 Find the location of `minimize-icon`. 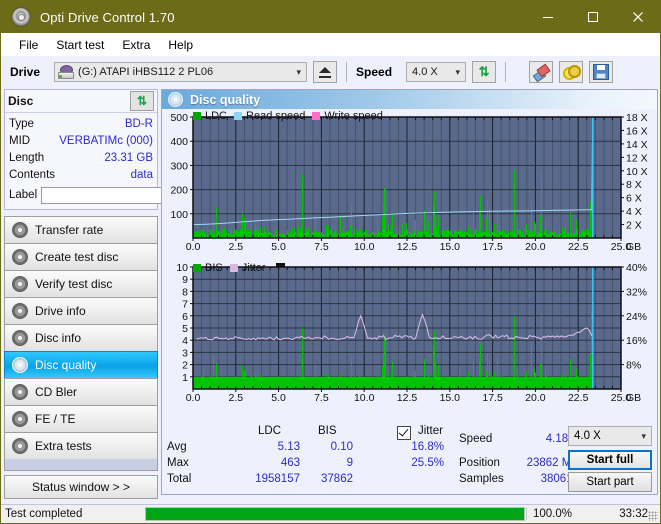

minimize-icon is located at coordinates (547, 17).